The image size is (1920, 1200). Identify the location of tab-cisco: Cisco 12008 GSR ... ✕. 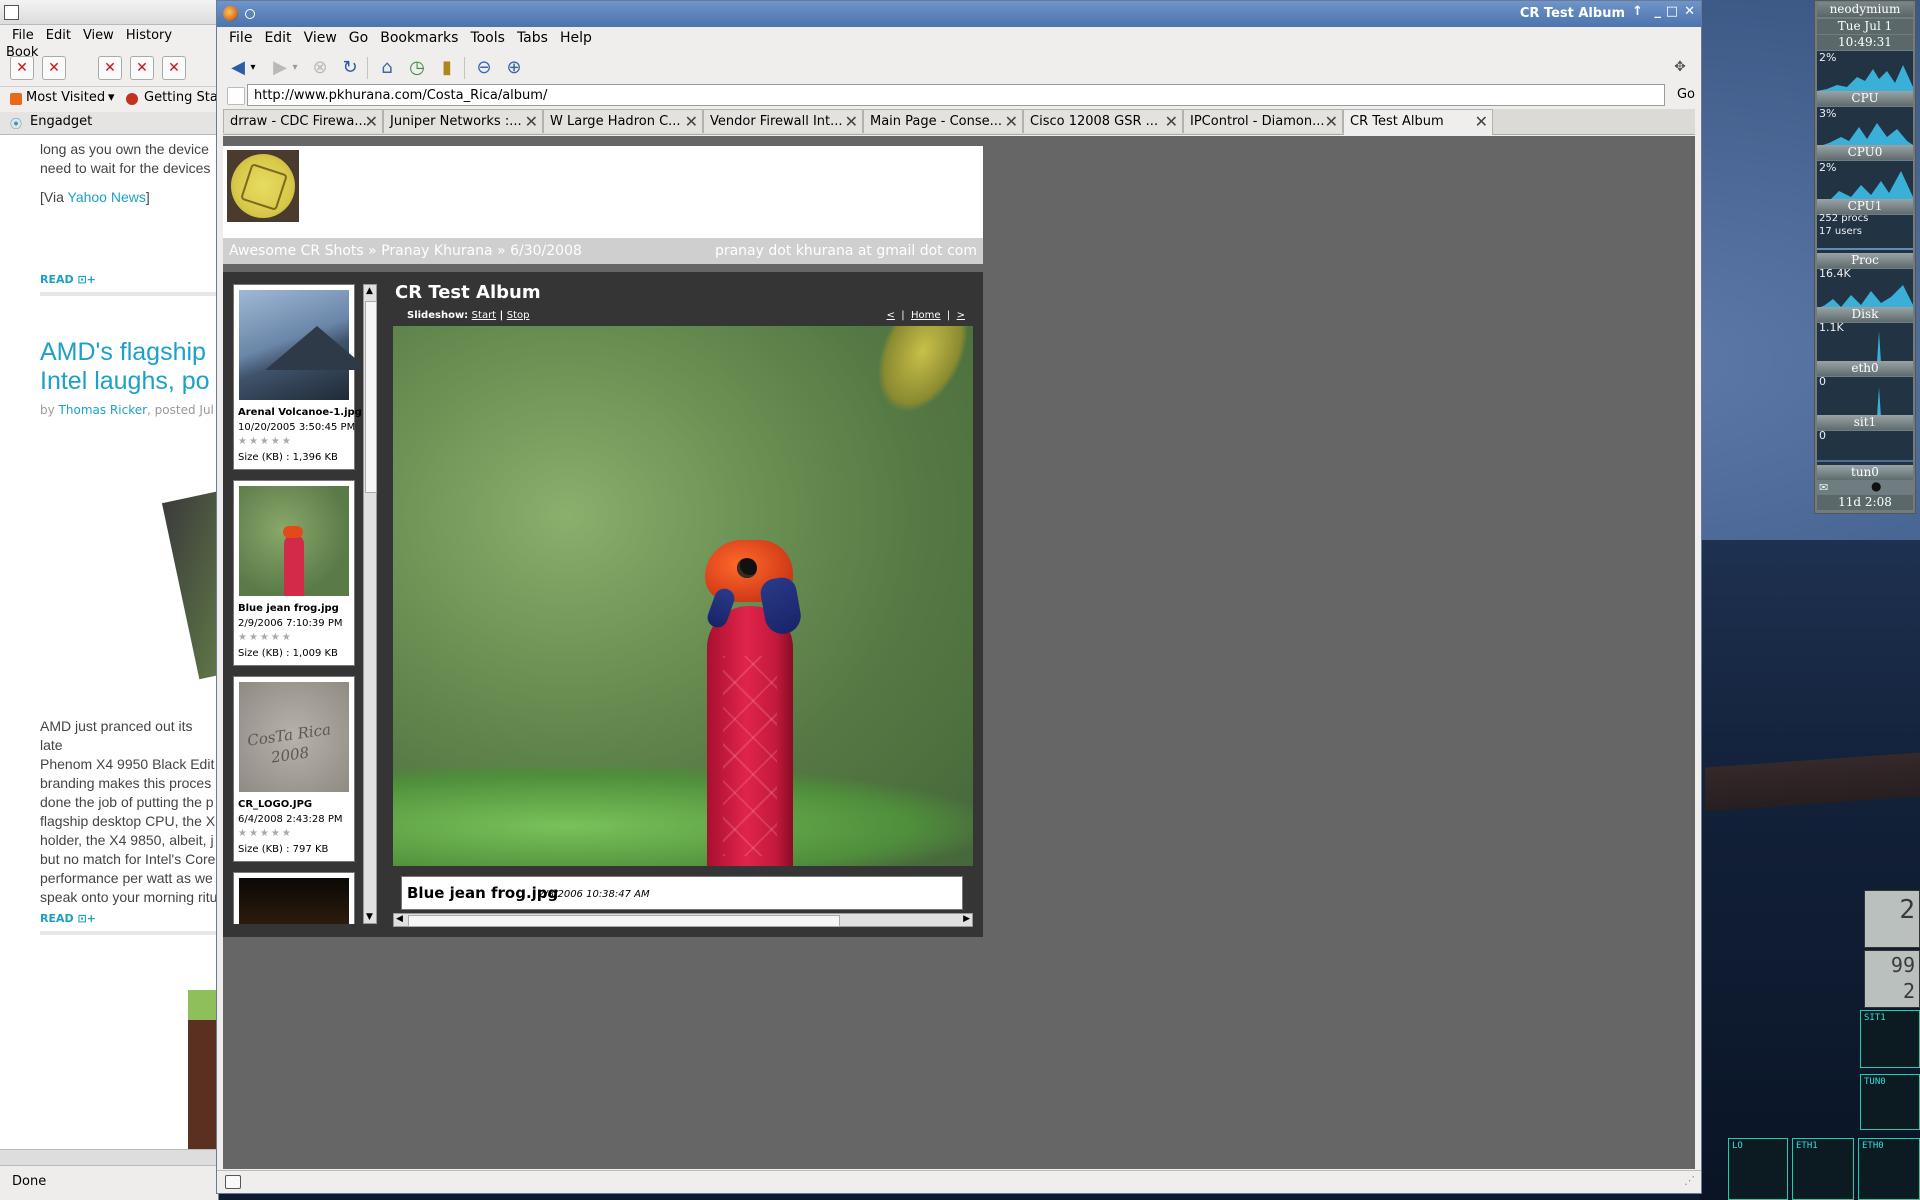
(1103, 121).